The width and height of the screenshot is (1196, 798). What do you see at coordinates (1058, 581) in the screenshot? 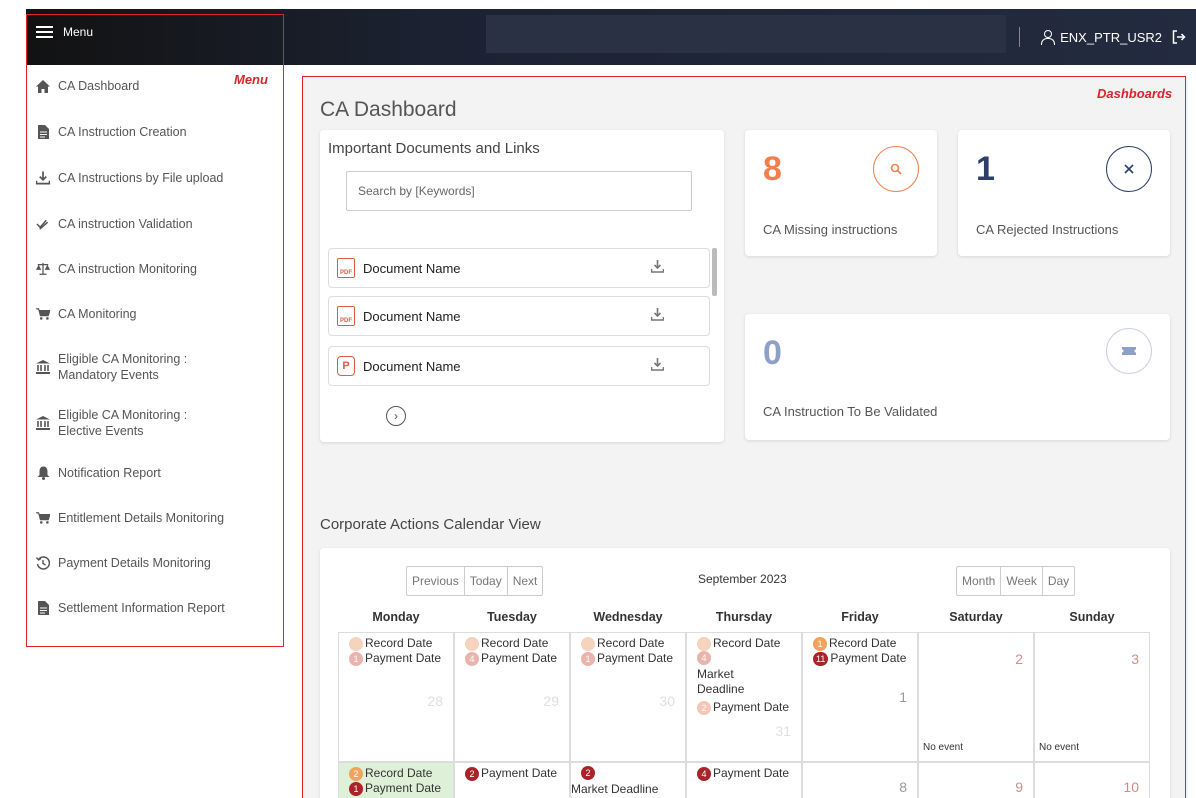
I see `day-view-button: Day` at bounding box center [1058, 581].